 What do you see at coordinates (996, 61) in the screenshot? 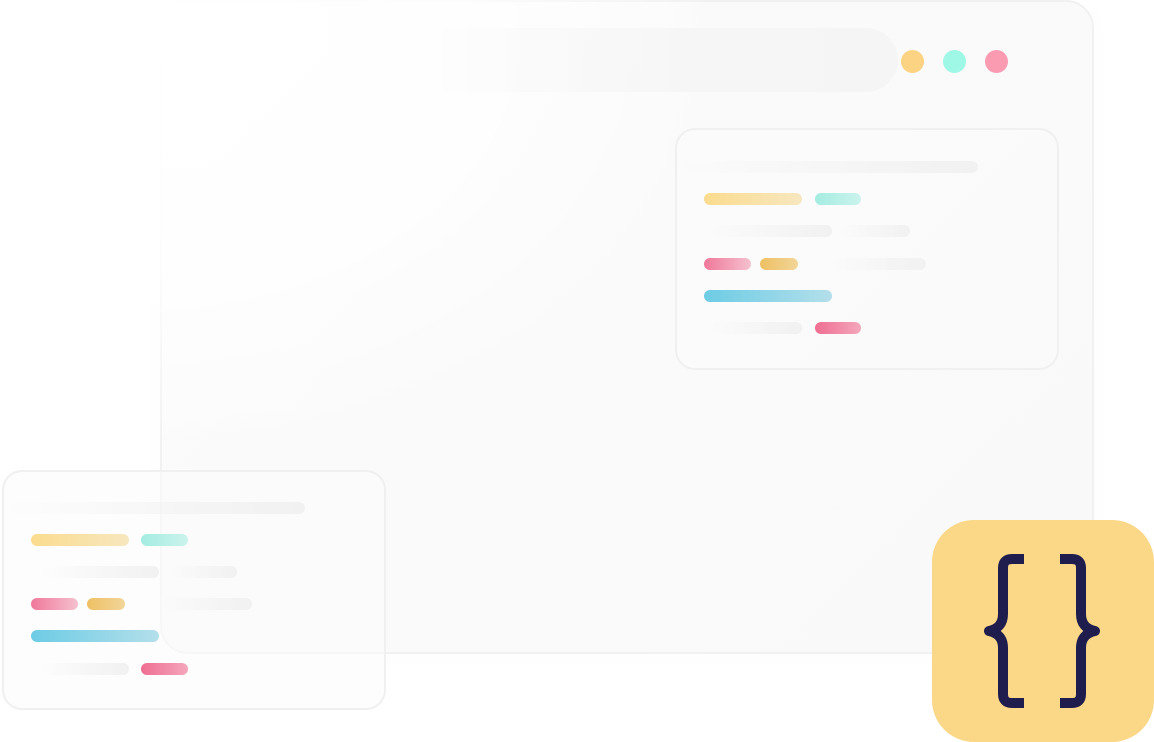
I see `close-dot` at bounding box center [996, 61].